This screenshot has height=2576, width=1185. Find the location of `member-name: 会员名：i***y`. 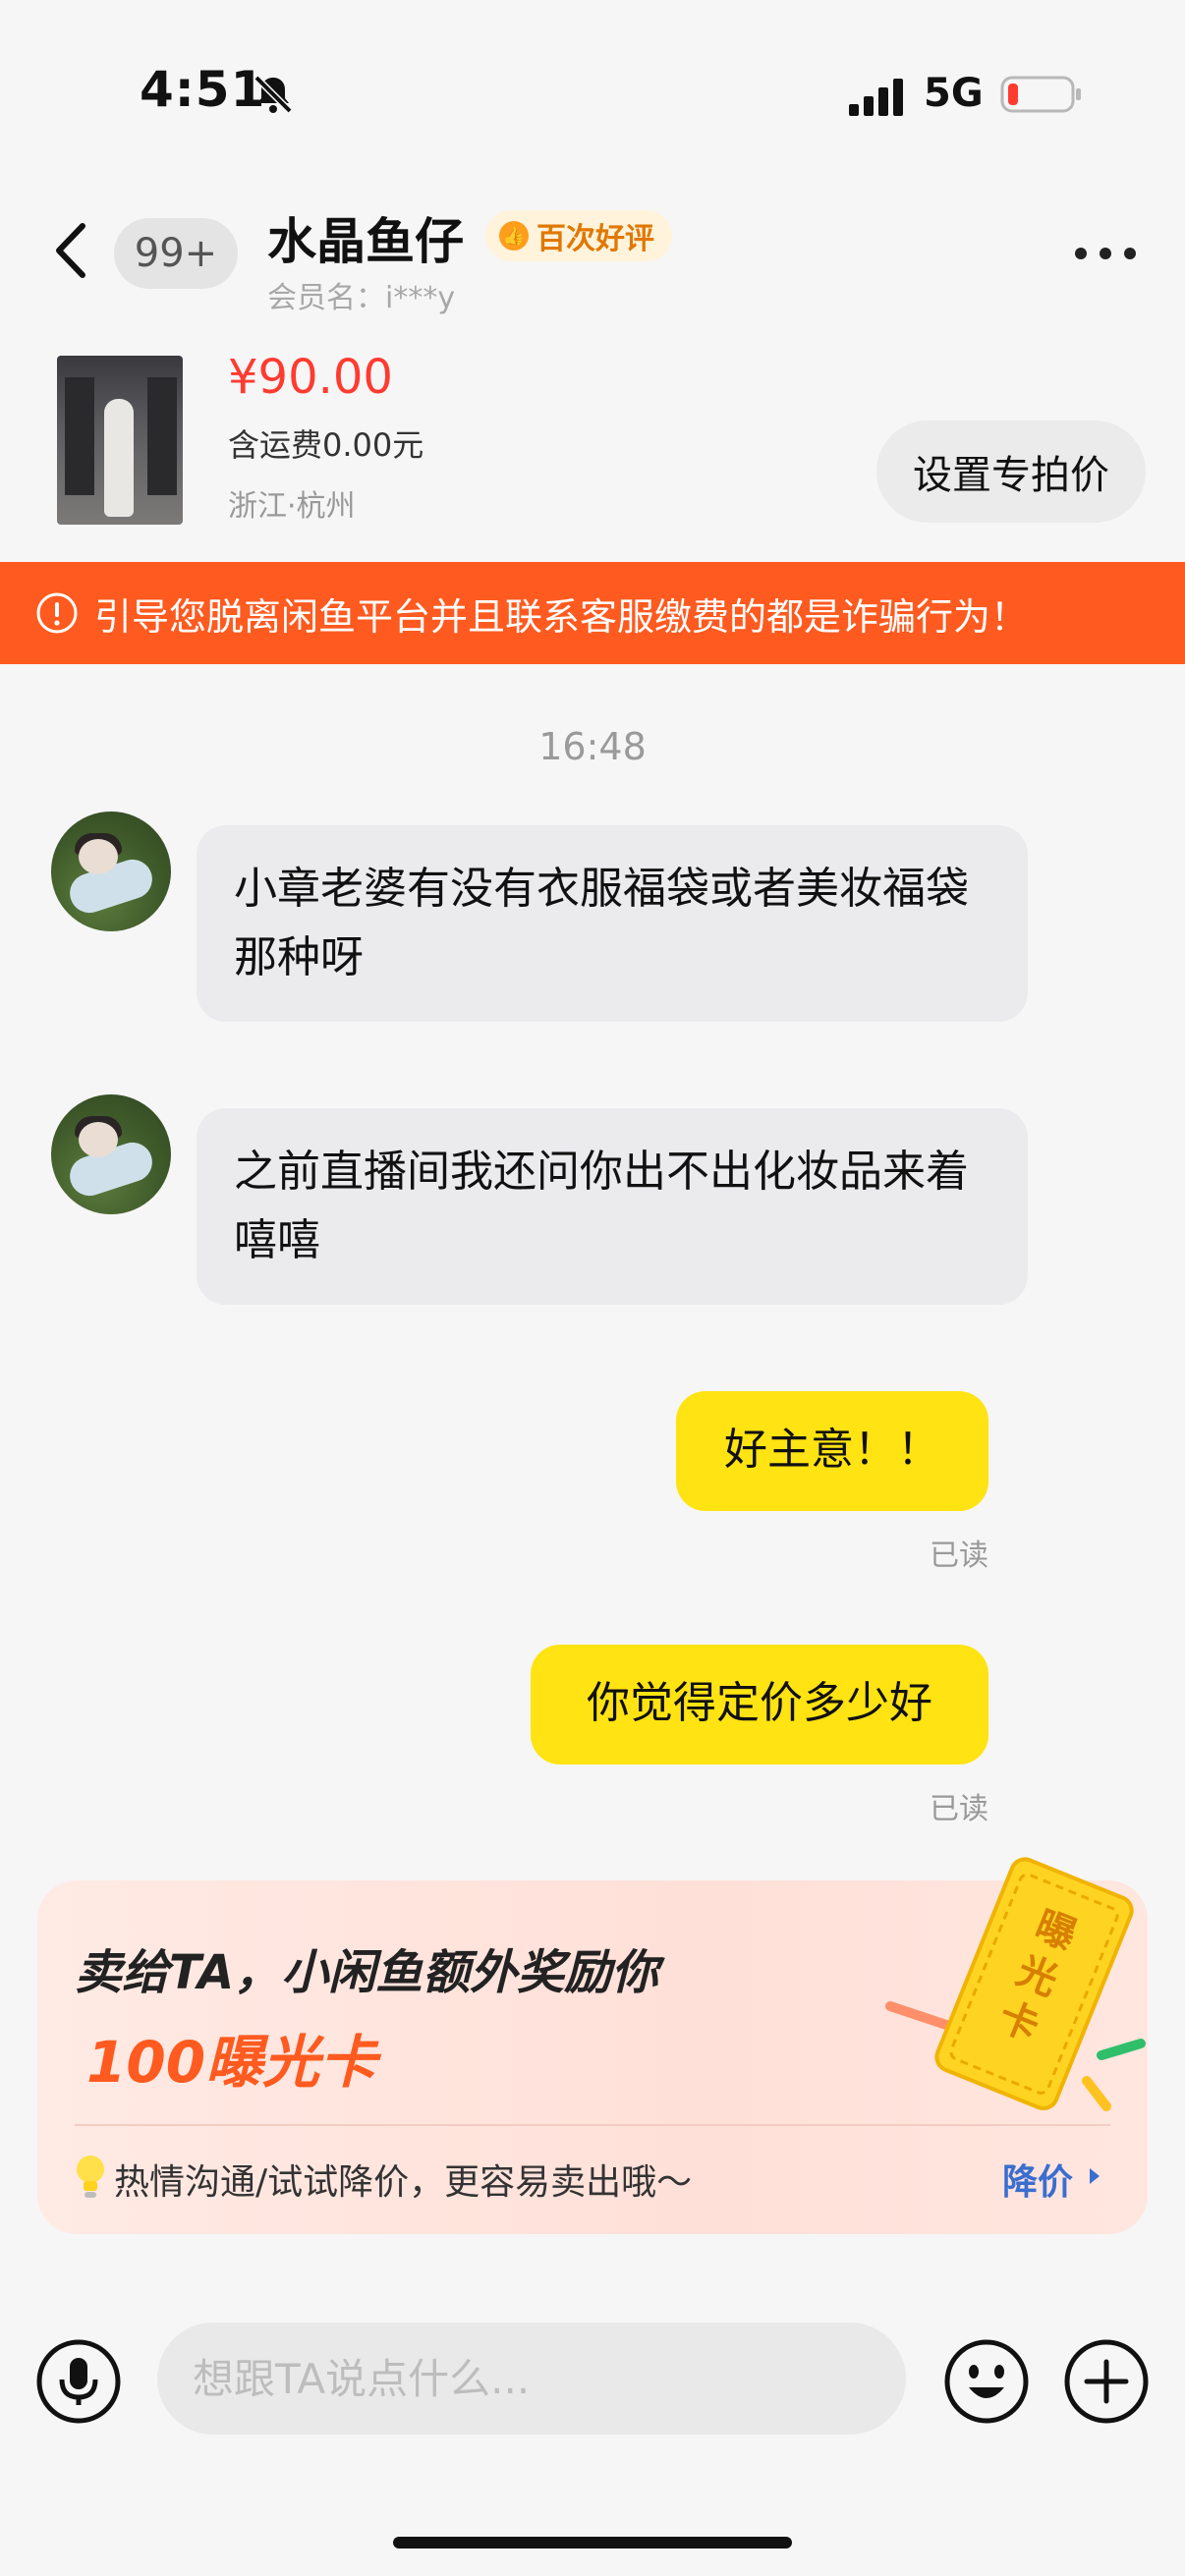

member-name: 会员名：i***y is located at coordinates (361, 294).